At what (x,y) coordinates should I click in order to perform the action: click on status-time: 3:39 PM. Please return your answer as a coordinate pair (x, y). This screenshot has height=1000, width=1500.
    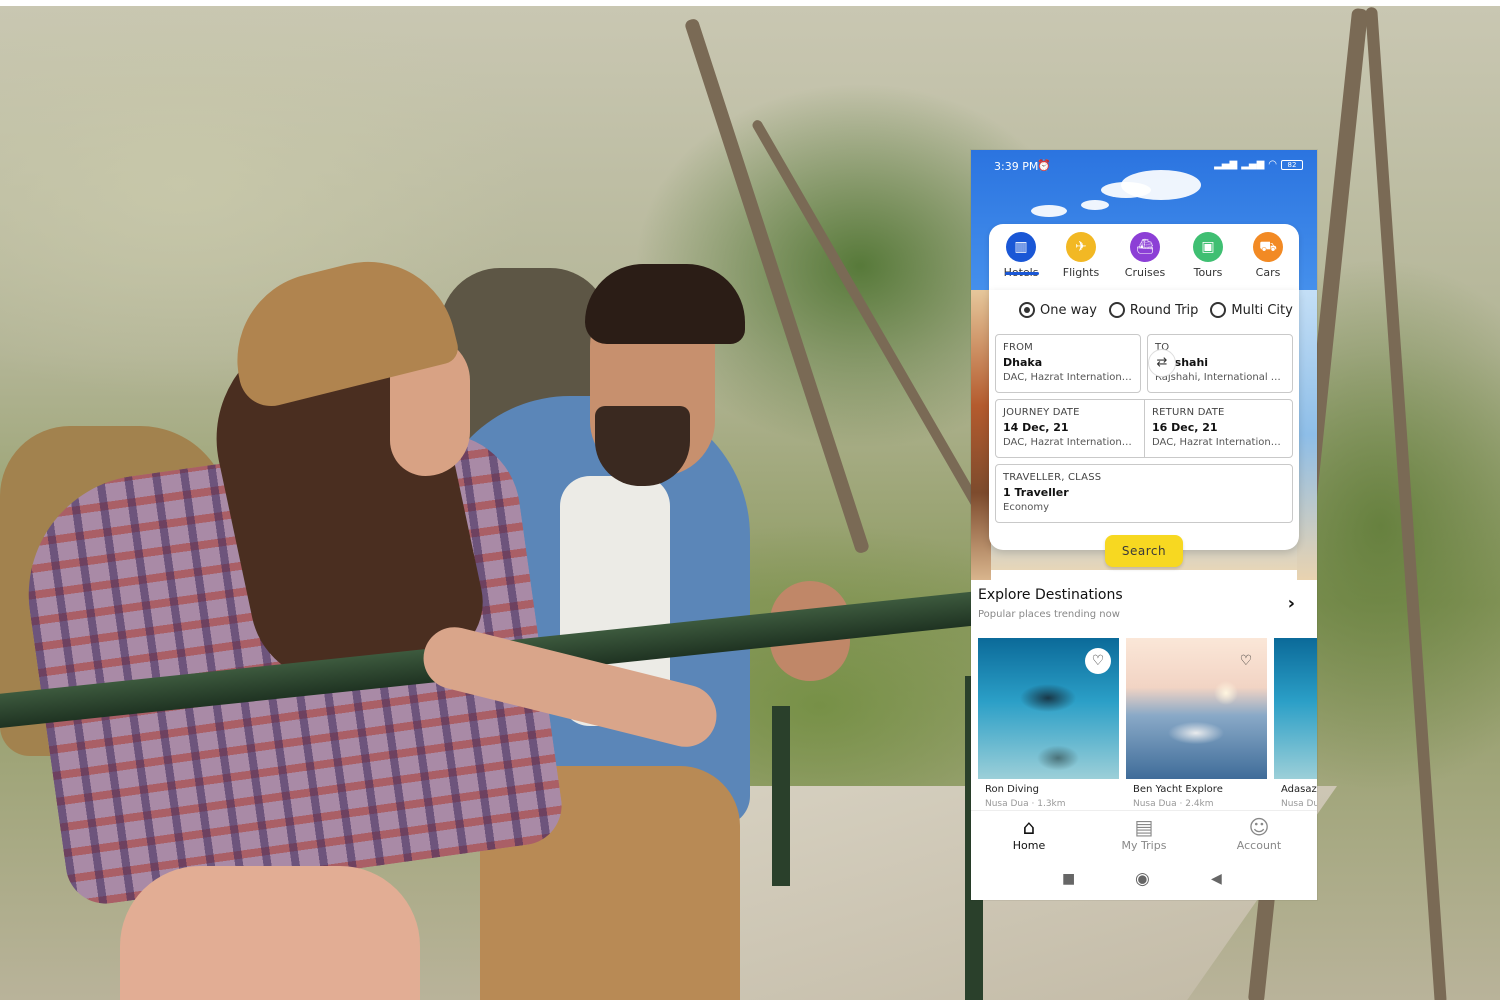
    Looking at the image, I should click on (1016, 166).